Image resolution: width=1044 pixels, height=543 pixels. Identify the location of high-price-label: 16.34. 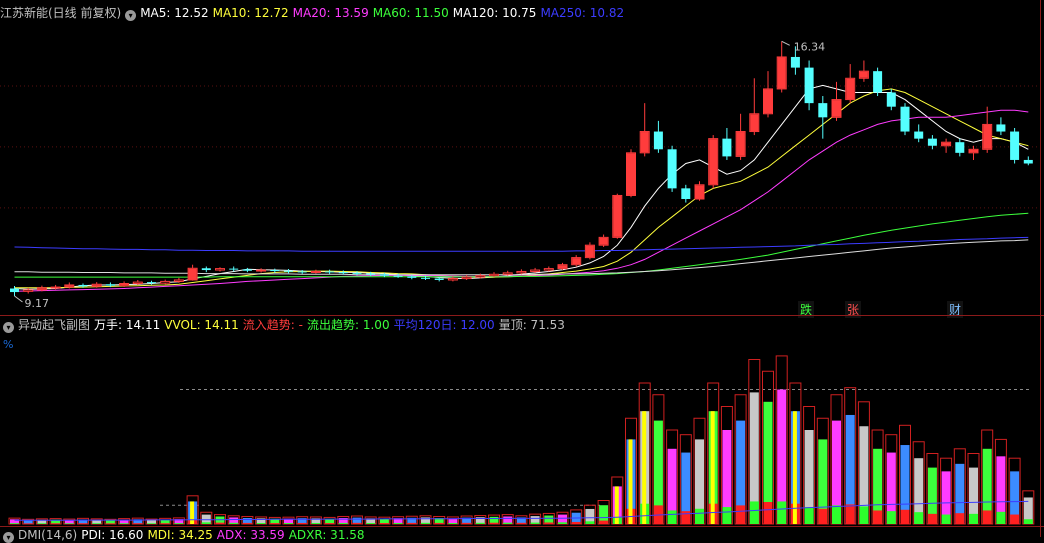
(810, 46).